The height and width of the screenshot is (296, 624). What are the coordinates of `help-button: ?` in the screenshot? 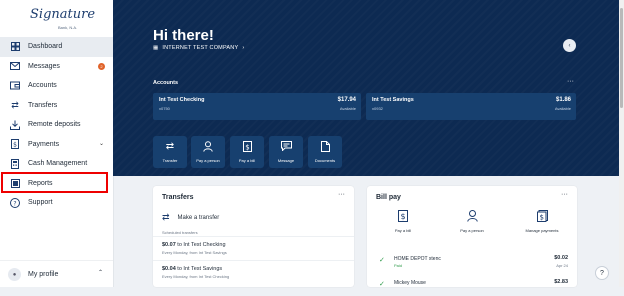 It's located at (602, 273).